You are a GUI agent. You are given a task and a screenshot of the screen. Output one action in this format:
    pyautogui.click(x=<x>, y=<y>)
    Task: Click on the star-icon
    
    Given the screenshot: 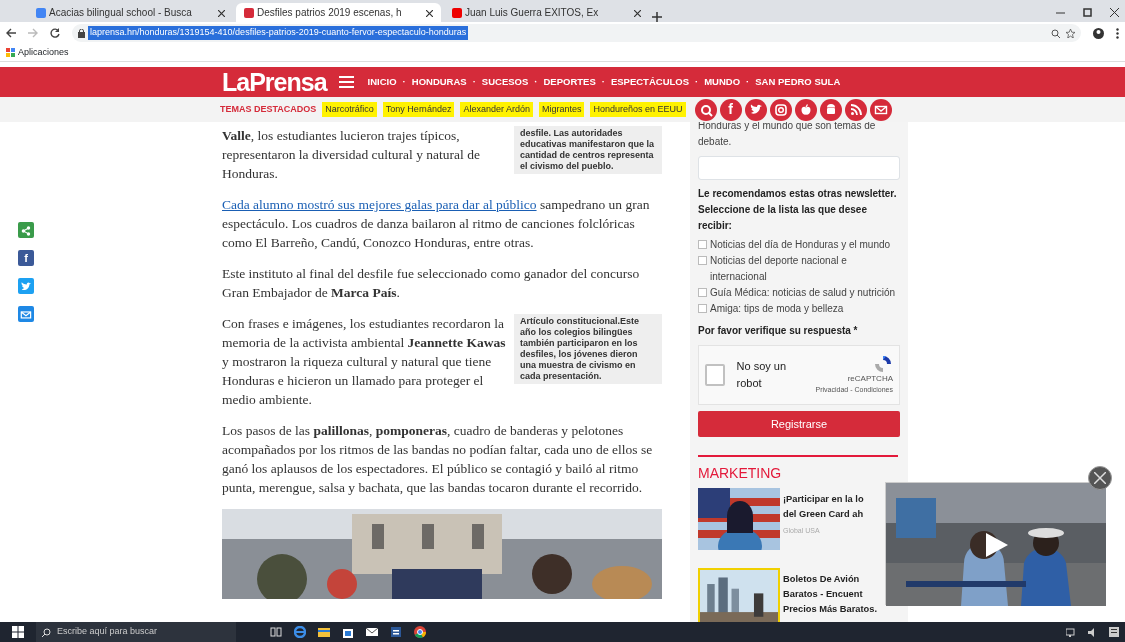 What is the action you would take?
    pyautogui.click(x=1070, y=33)
    